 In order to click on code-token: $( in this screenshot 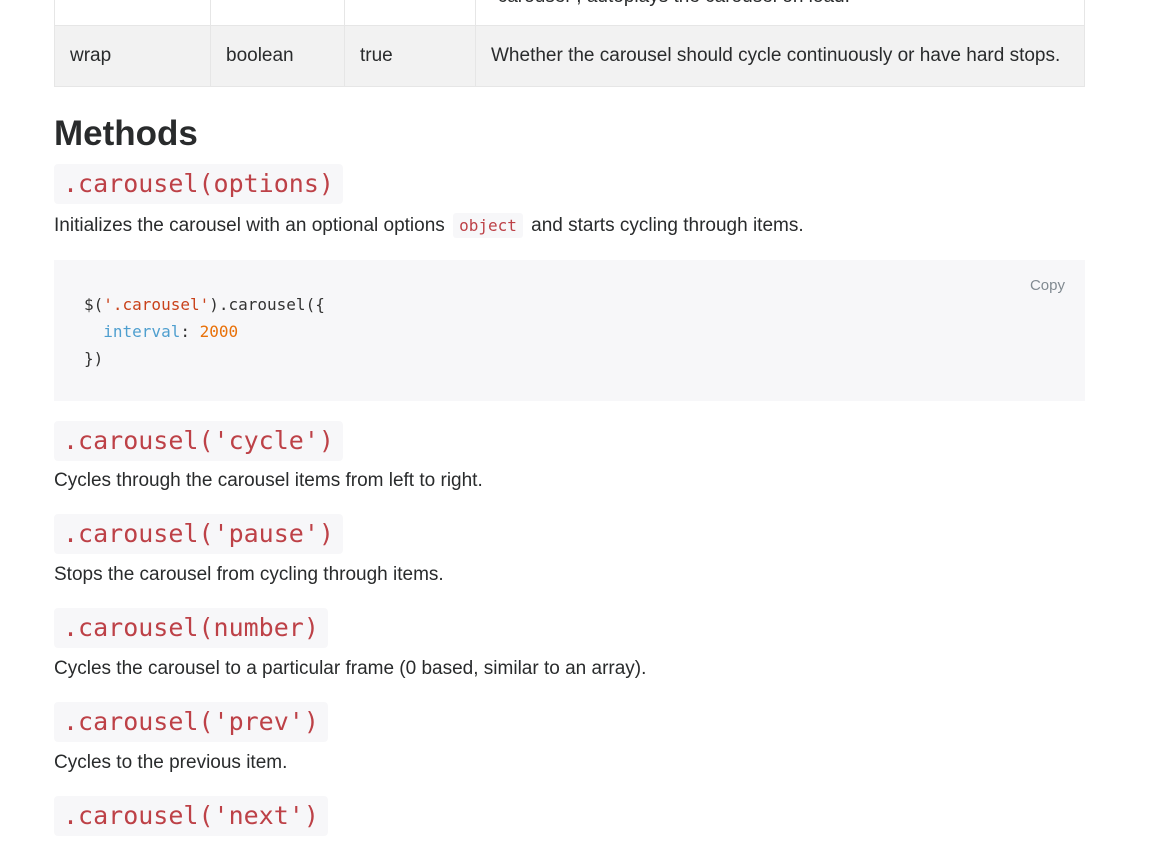, I will do `click(94, 304)`.